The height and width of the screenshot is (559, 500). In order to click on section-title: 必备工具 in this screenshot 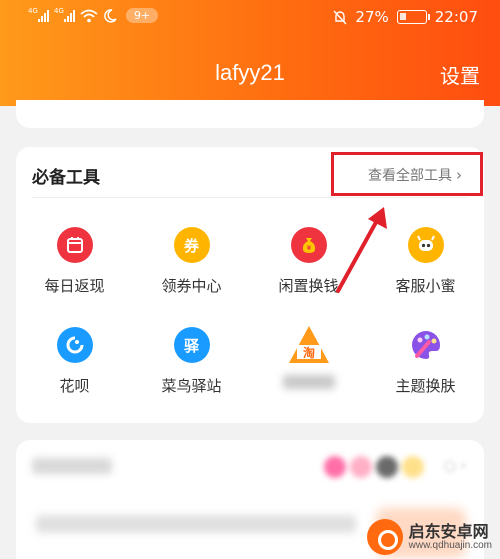, I will do `click(66, 178)`.